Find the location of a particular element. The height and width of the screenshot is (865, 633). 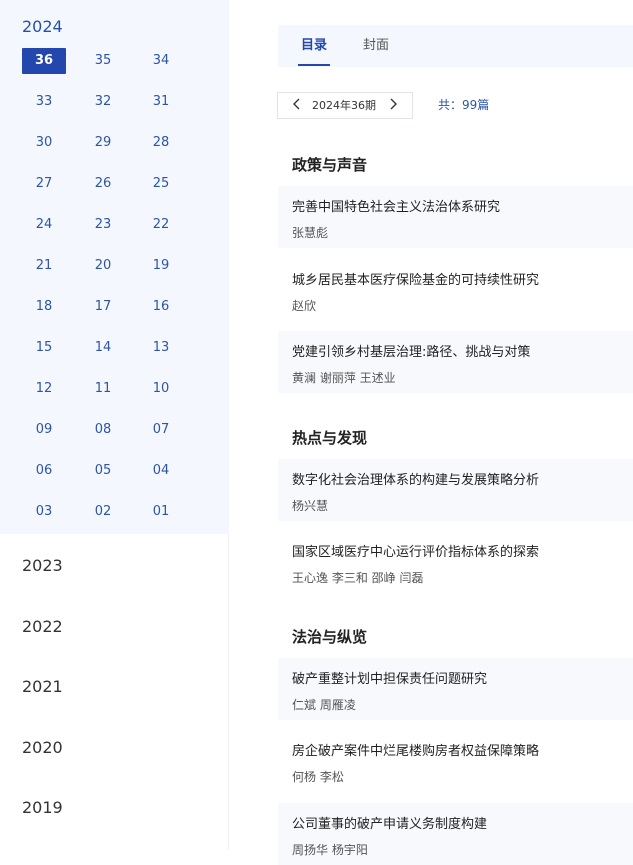

year-item-2022: 2022 is located at coordinates (42, 627).